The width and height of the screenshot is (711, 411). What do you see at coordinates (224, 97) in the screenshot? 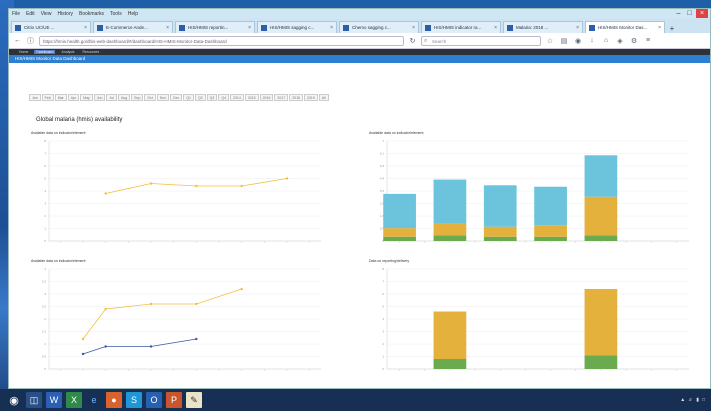
I see `period-filter-chip: Q4` at bounding box center [224, 97].